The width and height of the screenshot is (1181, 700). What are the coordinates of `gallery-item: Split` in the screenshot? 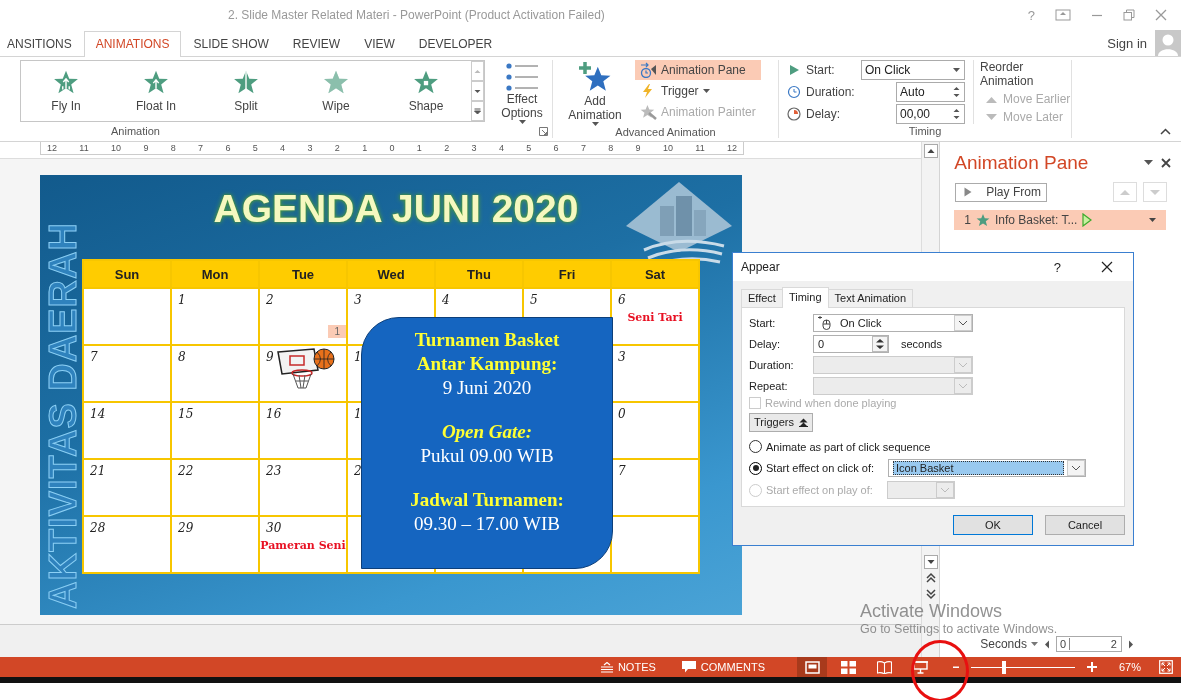 It's located at (246, 91).